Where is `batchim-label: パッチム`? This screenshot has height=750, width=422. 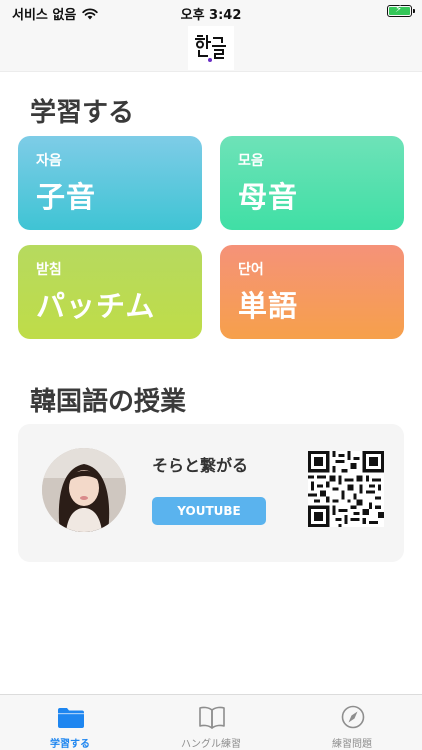
batchim-label: パッチム is located at coordinates (96, 306).